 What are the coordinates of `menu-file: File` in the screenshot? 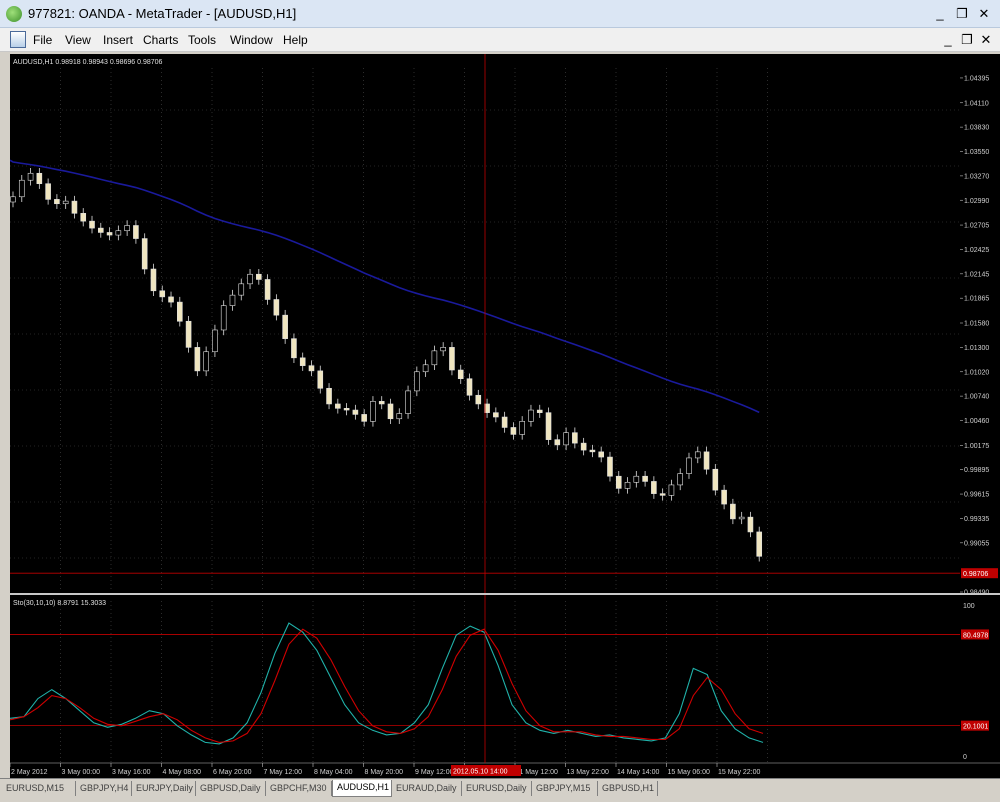 It's located at (42, 40).